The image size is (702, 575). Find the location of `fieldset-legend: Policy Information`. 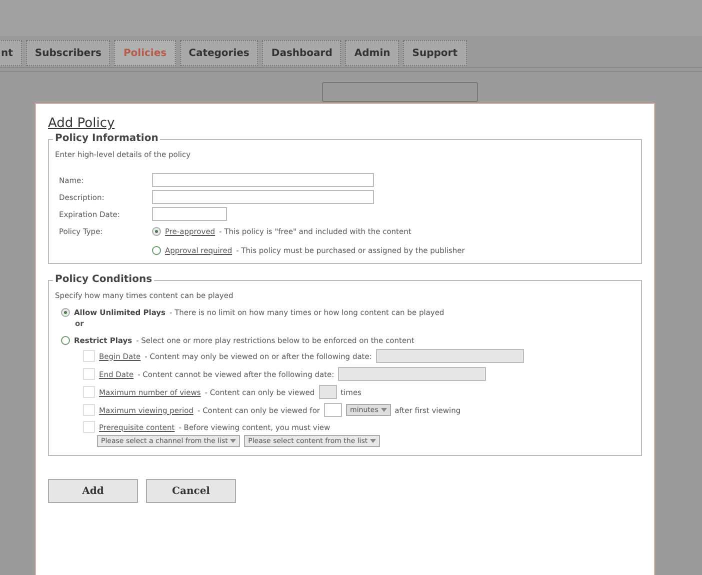

fieldset-legend: Policy Information is located at coordinates (106, 138).